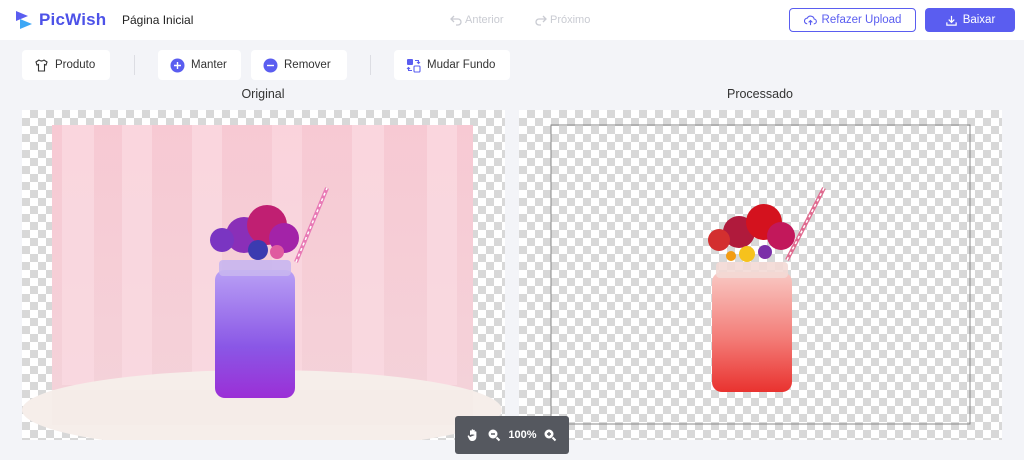 This screenshot has width=1024, height=460. Describe the element at coordinates (522, 435) in the screenshot. I see `zoom-level: 100%` at that location.